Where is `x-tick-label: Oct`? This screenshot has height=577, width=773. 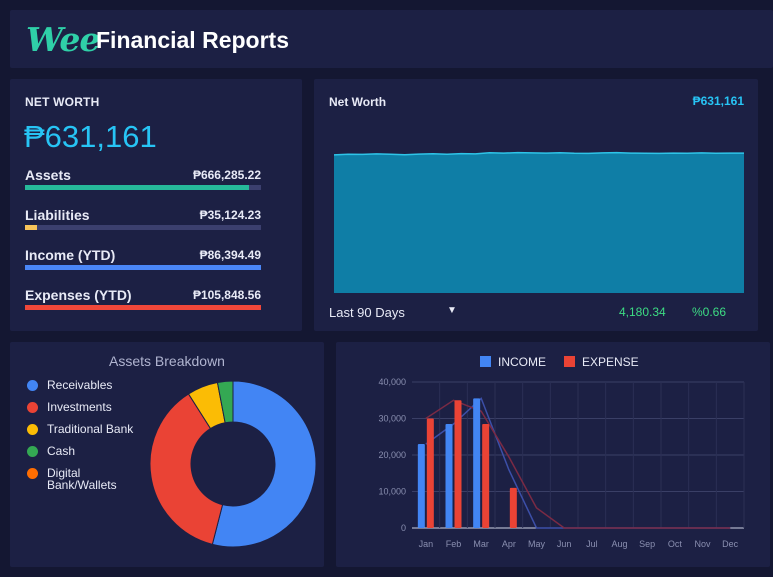 x-tick-label: Oct is located at coordinates (675, 544).